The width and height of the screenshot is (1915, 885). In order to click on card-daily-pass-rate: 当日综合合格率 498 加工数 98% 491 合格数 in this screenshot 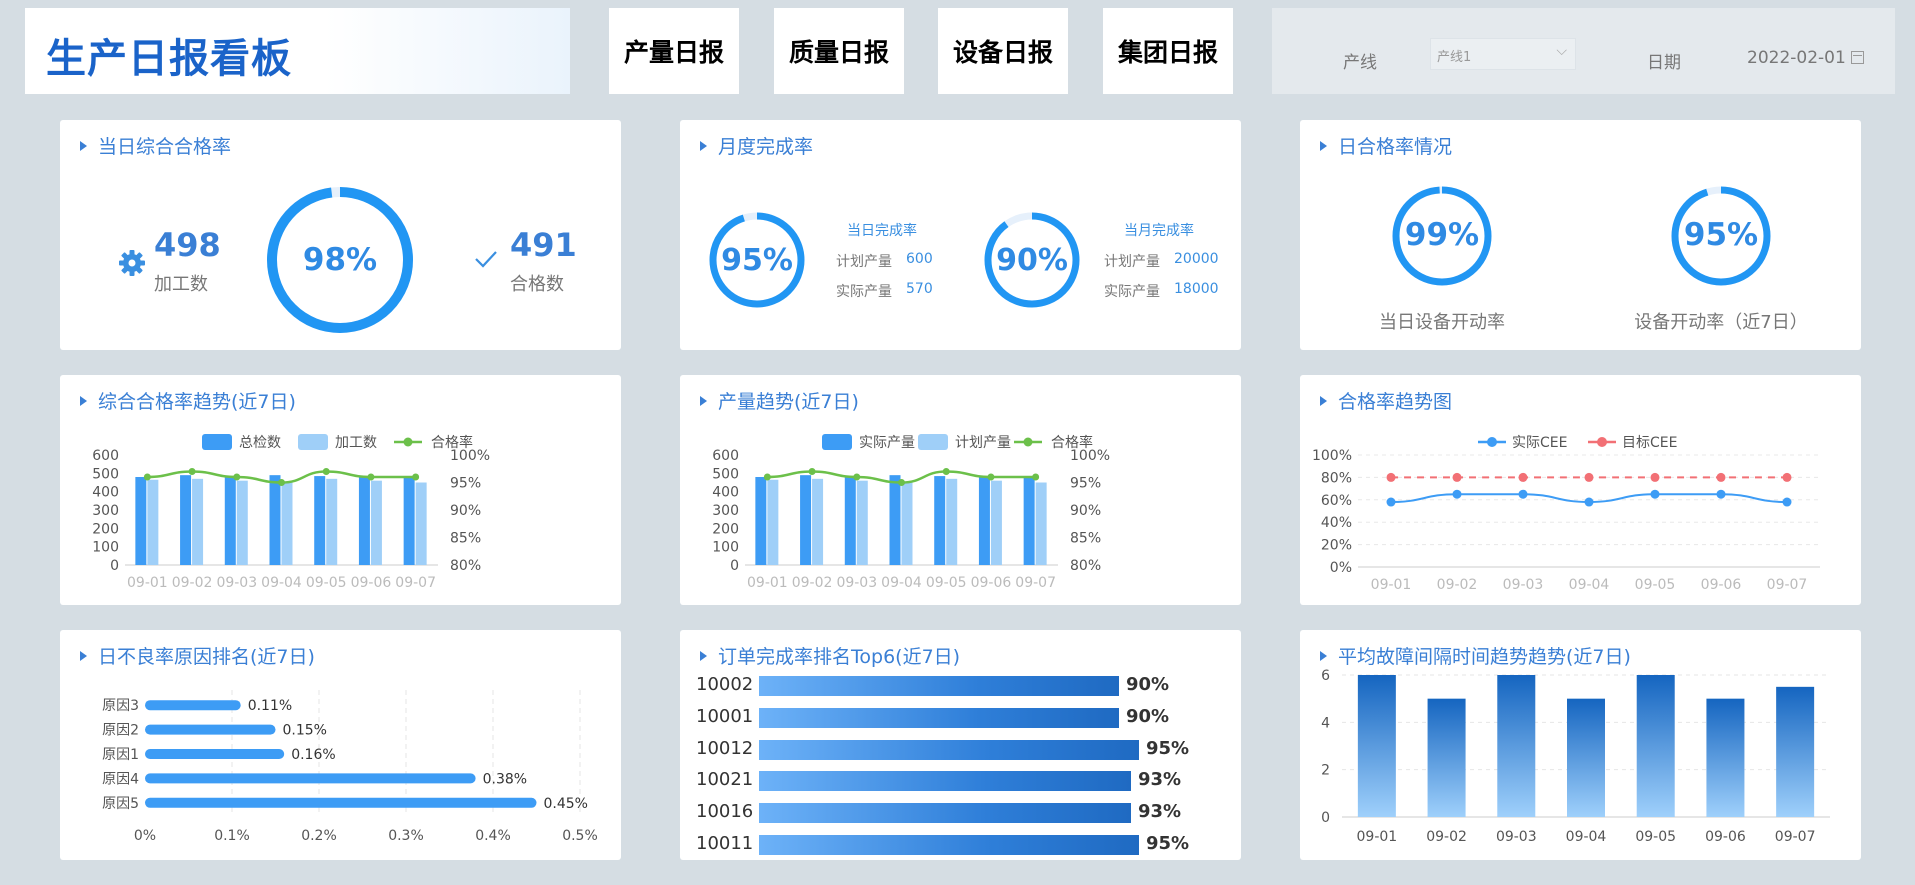, I will do `click(340, 235)`.